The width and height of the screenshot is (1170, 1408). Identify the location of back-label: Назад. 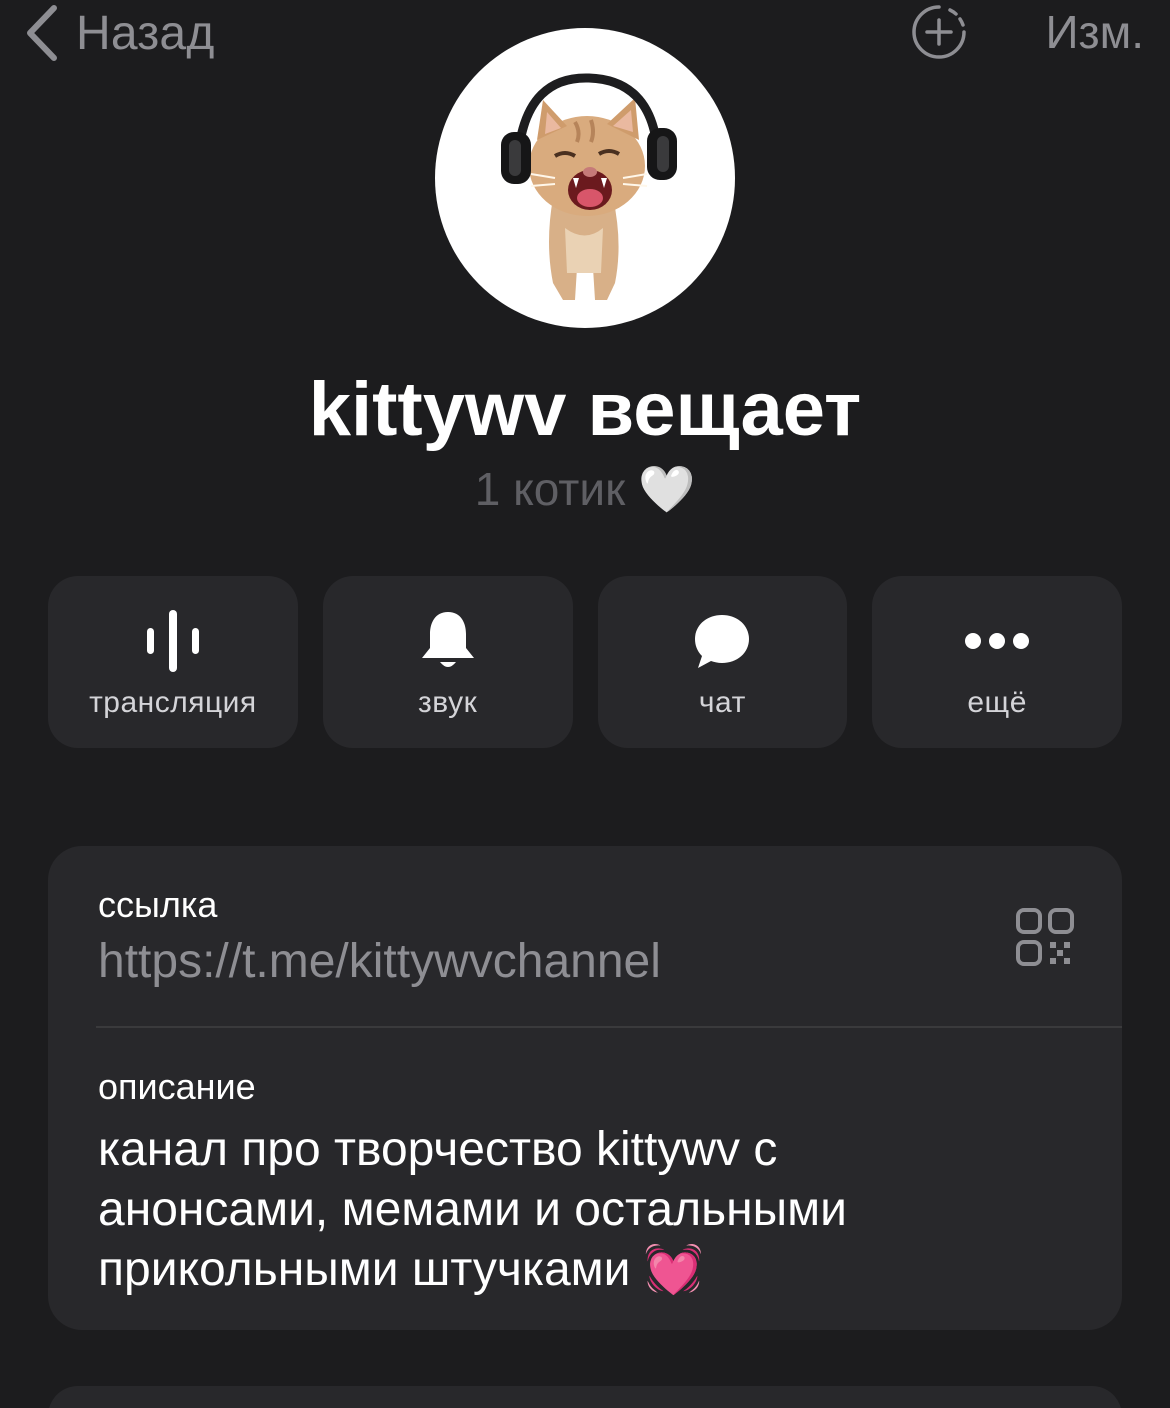
(145, 33).